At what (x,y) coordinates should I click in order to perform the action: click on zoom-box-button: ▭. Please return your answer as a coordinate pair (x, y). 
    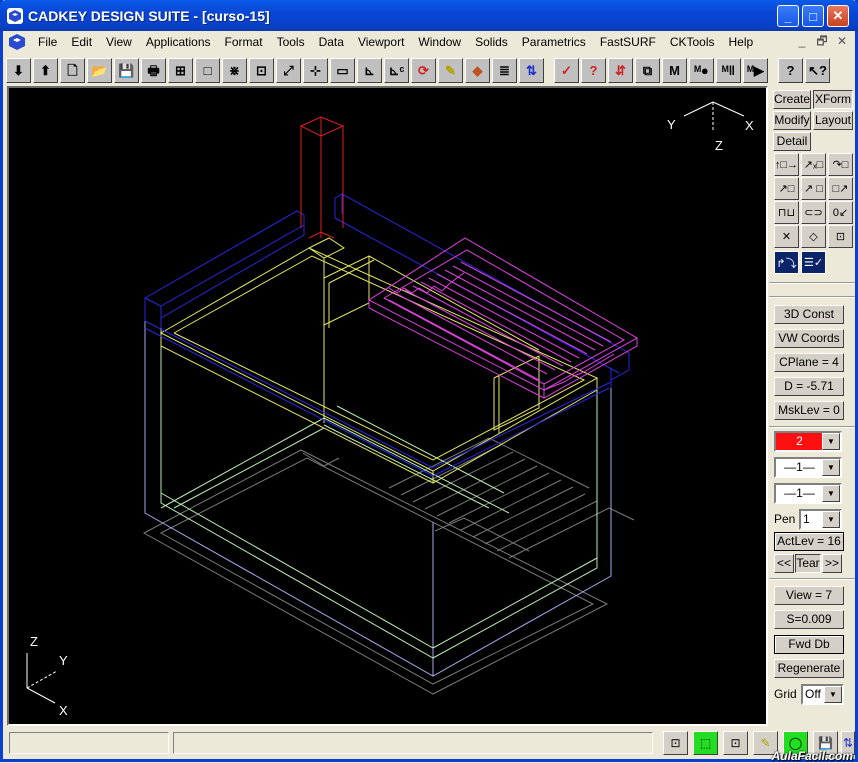
    Looking at the image, I should click on (342, 70).